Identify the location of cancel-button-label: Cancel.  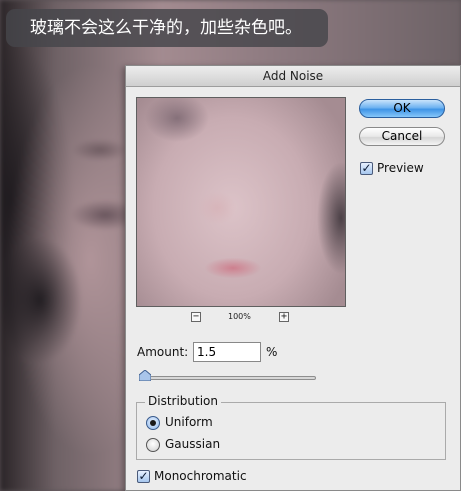
(402, 136).